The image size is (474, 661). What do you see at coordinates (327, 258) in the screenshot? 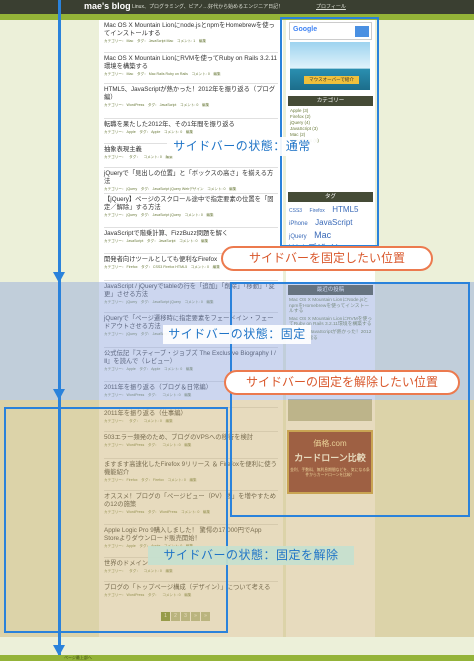
I see `fix-point-callout: サイドバーを固定したい位置` at bounding box center [327, 258].